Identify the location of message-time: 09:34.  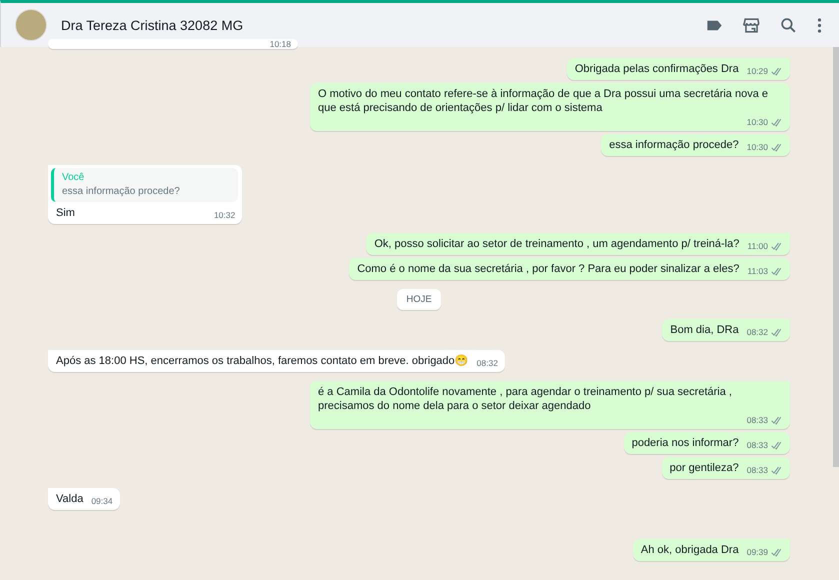
(102, 501).